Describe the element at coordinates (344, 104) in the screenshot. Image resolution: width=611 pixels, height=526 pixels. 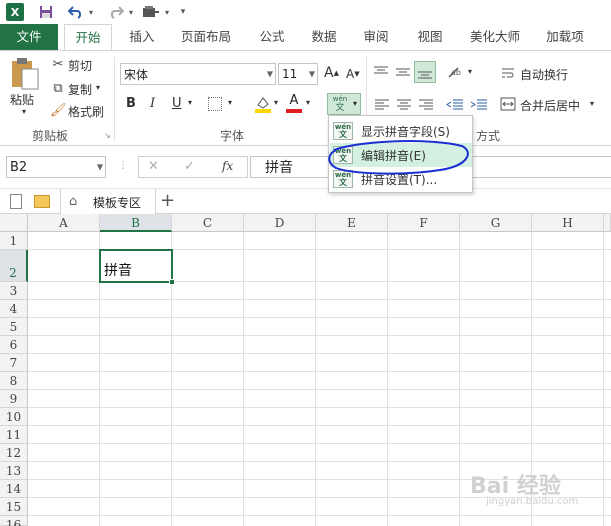
I see `phonetic-button: wén 文 ▾` at that location.